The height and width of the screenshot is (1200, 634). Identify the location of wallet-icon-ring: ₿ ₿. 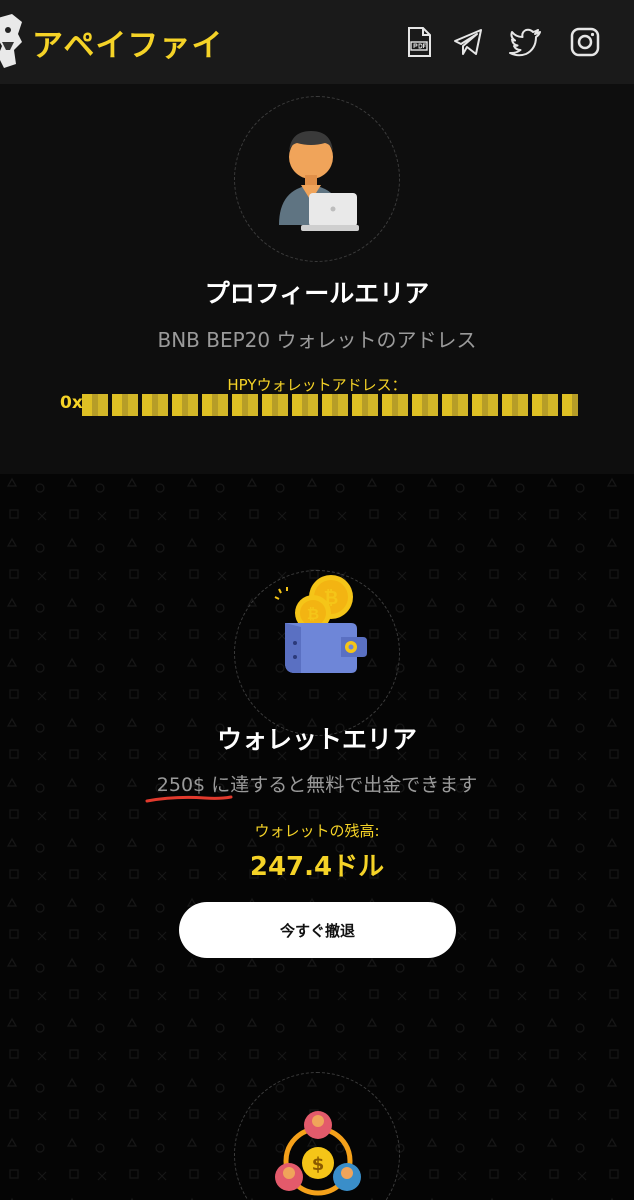
(317, 653).